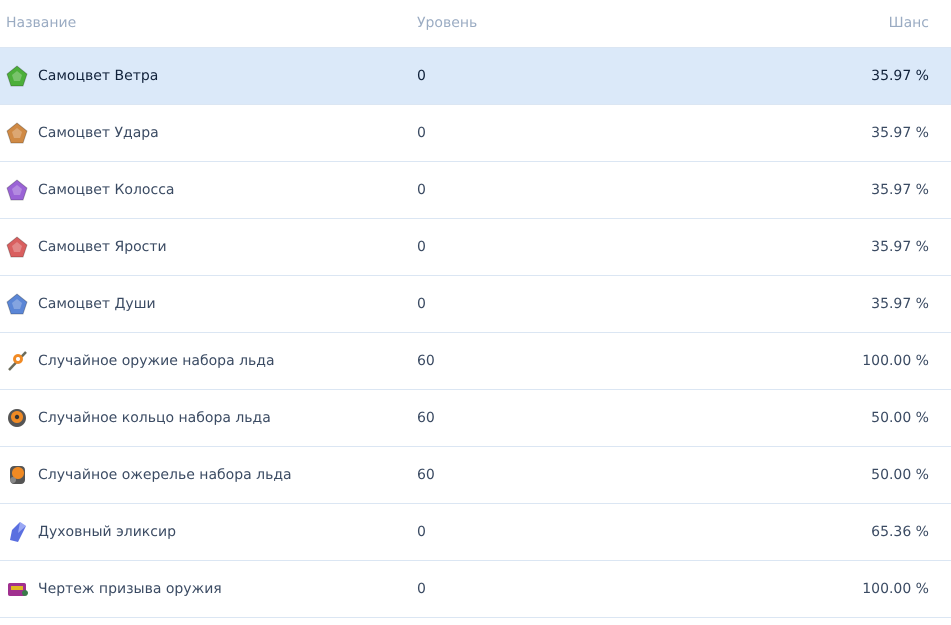 The image size is (951, 625). Describe the element at coordinates (156, 361) in the screenshot. I see `item-name: Случайное оружие набора льда` at that location.